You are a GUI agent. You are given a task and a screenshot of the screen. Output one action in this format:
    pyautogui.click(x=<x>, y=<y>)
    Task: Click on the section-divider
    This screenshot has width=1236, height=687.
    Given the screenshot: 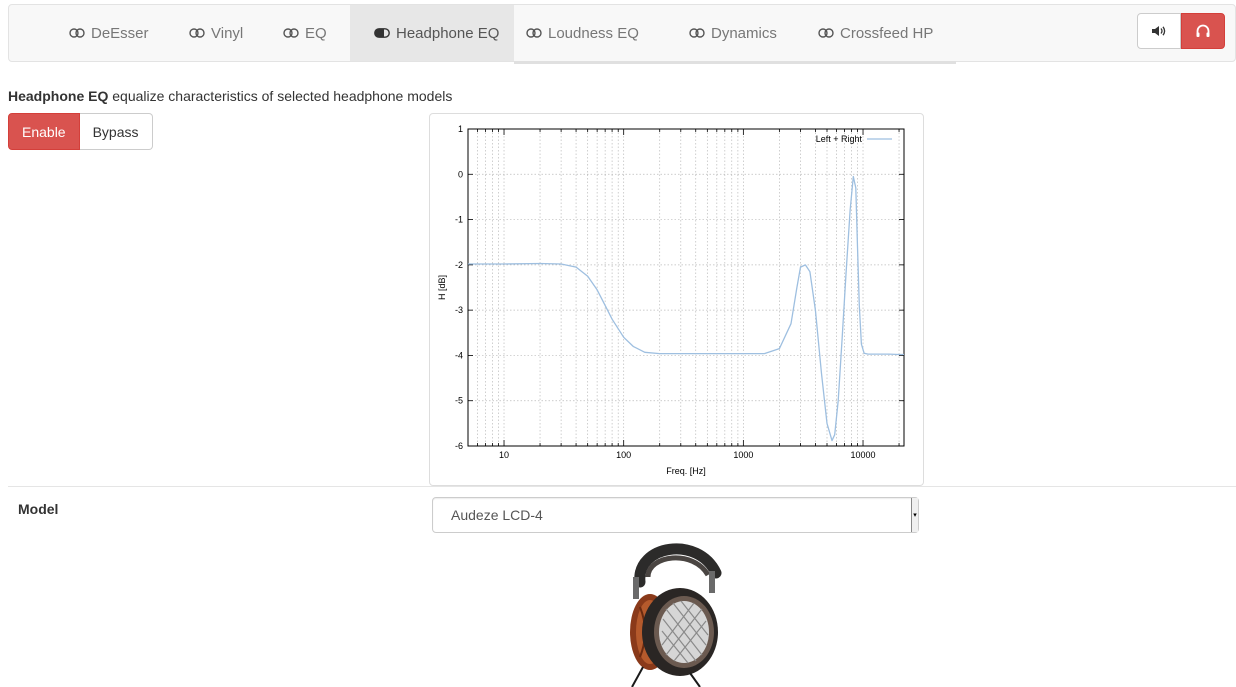 What is the action you would take?
    pyautogui.click(x=622, y=486)
    